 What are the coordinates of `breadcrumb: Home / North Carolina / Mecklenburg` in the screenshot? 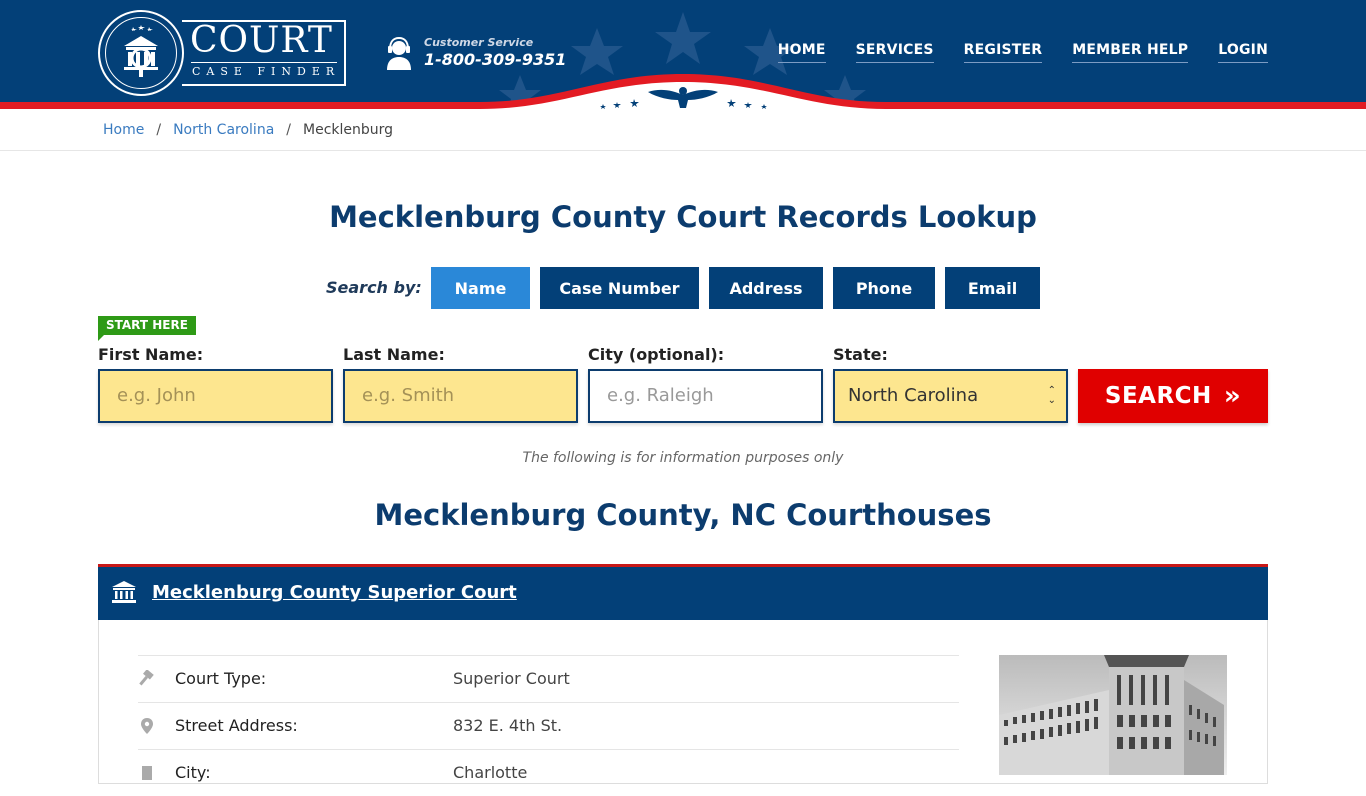 It's located at (248, 130).